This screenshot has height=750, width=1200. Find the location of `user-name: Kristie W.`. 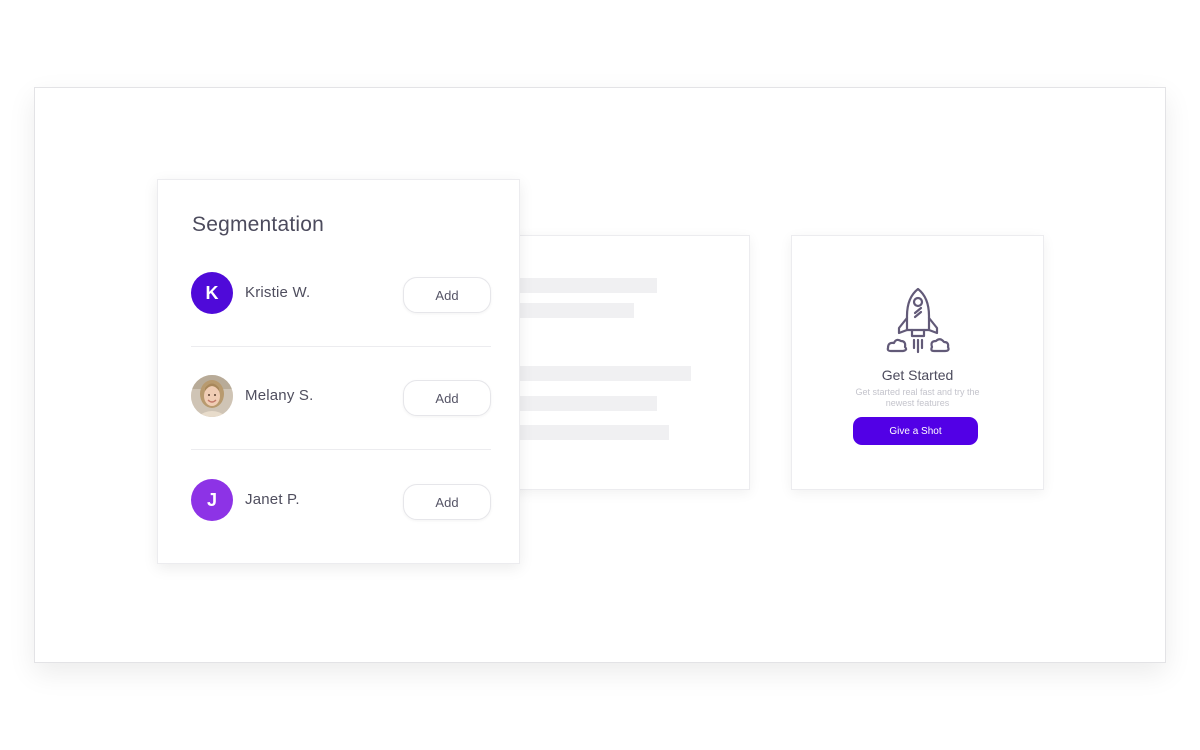

user-name: Kristie W. is located at coordinates (278, 292).